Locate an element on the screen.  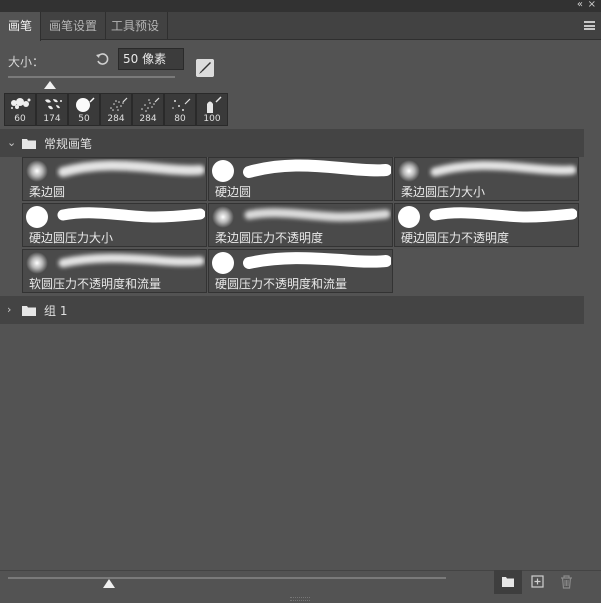
recent-brushes: 60 174 50 284 284 80 100 is located at coordinates (116, 109).